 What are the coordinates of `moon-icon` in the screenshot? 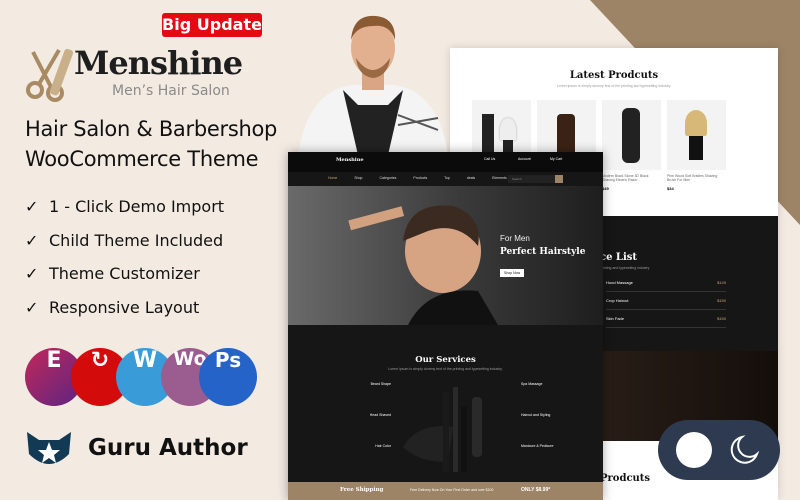 It's located at (745, 449).